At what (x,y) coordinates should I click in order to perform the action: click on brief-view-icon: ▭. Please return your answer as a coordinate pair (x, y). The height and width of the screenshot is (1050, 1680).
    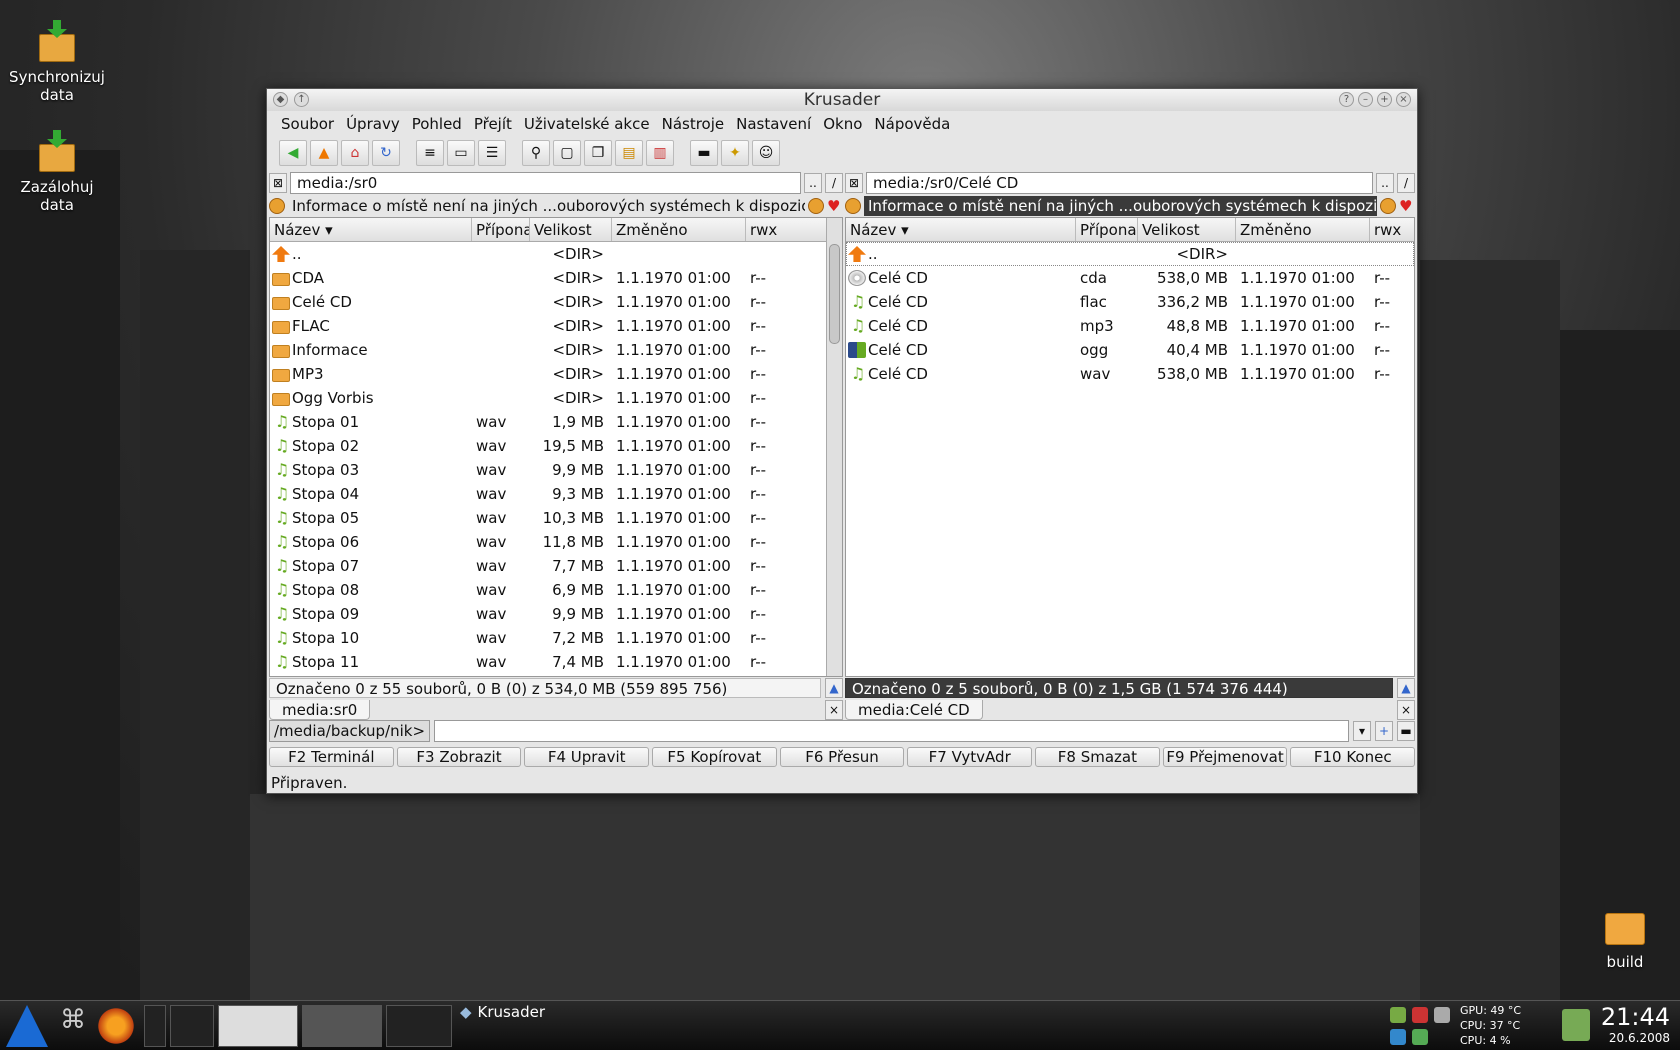
    Looking at the image, I should click on (461, 153).